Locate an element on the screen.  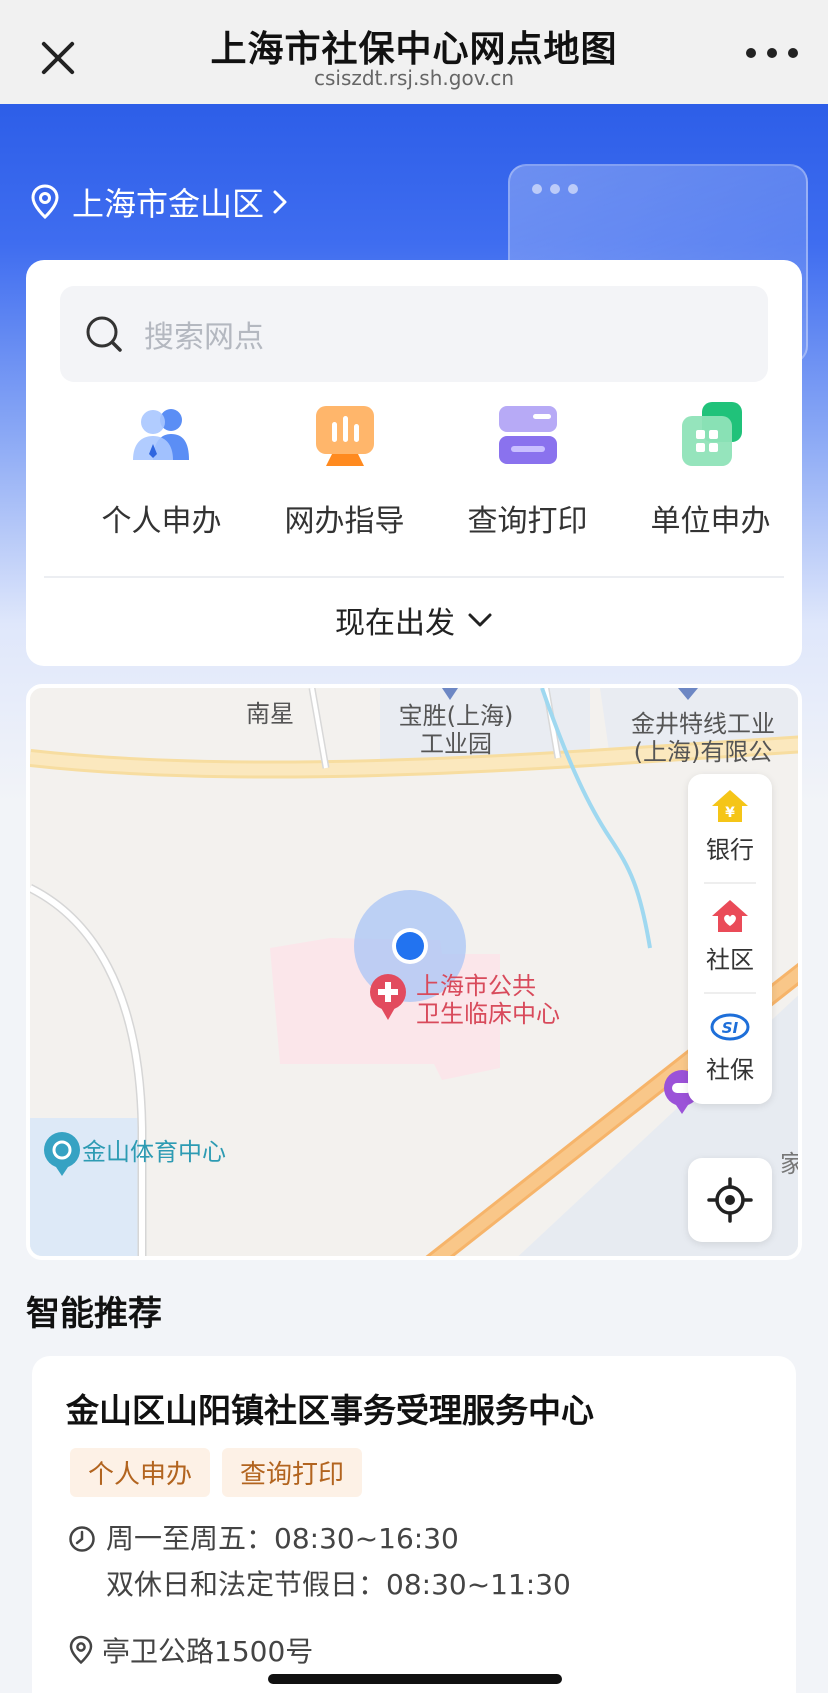
map-label-nanxing: 南星 is located at coordinates (270, 714).